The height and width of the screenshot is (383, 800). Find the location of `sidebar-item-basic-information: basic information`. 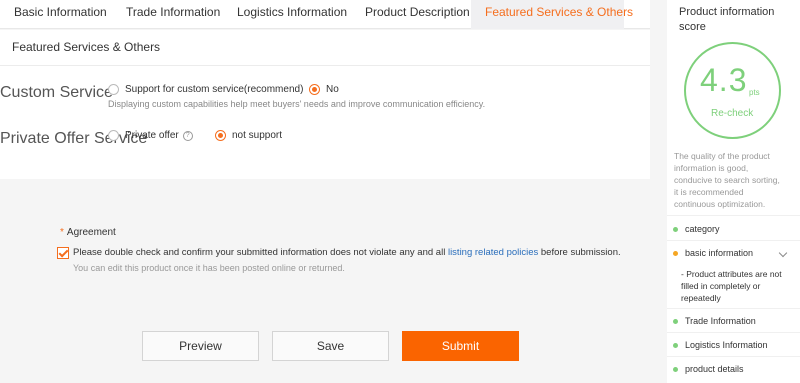

sidebar-item-basic-information: basic information is located at coordinates (713, 253).